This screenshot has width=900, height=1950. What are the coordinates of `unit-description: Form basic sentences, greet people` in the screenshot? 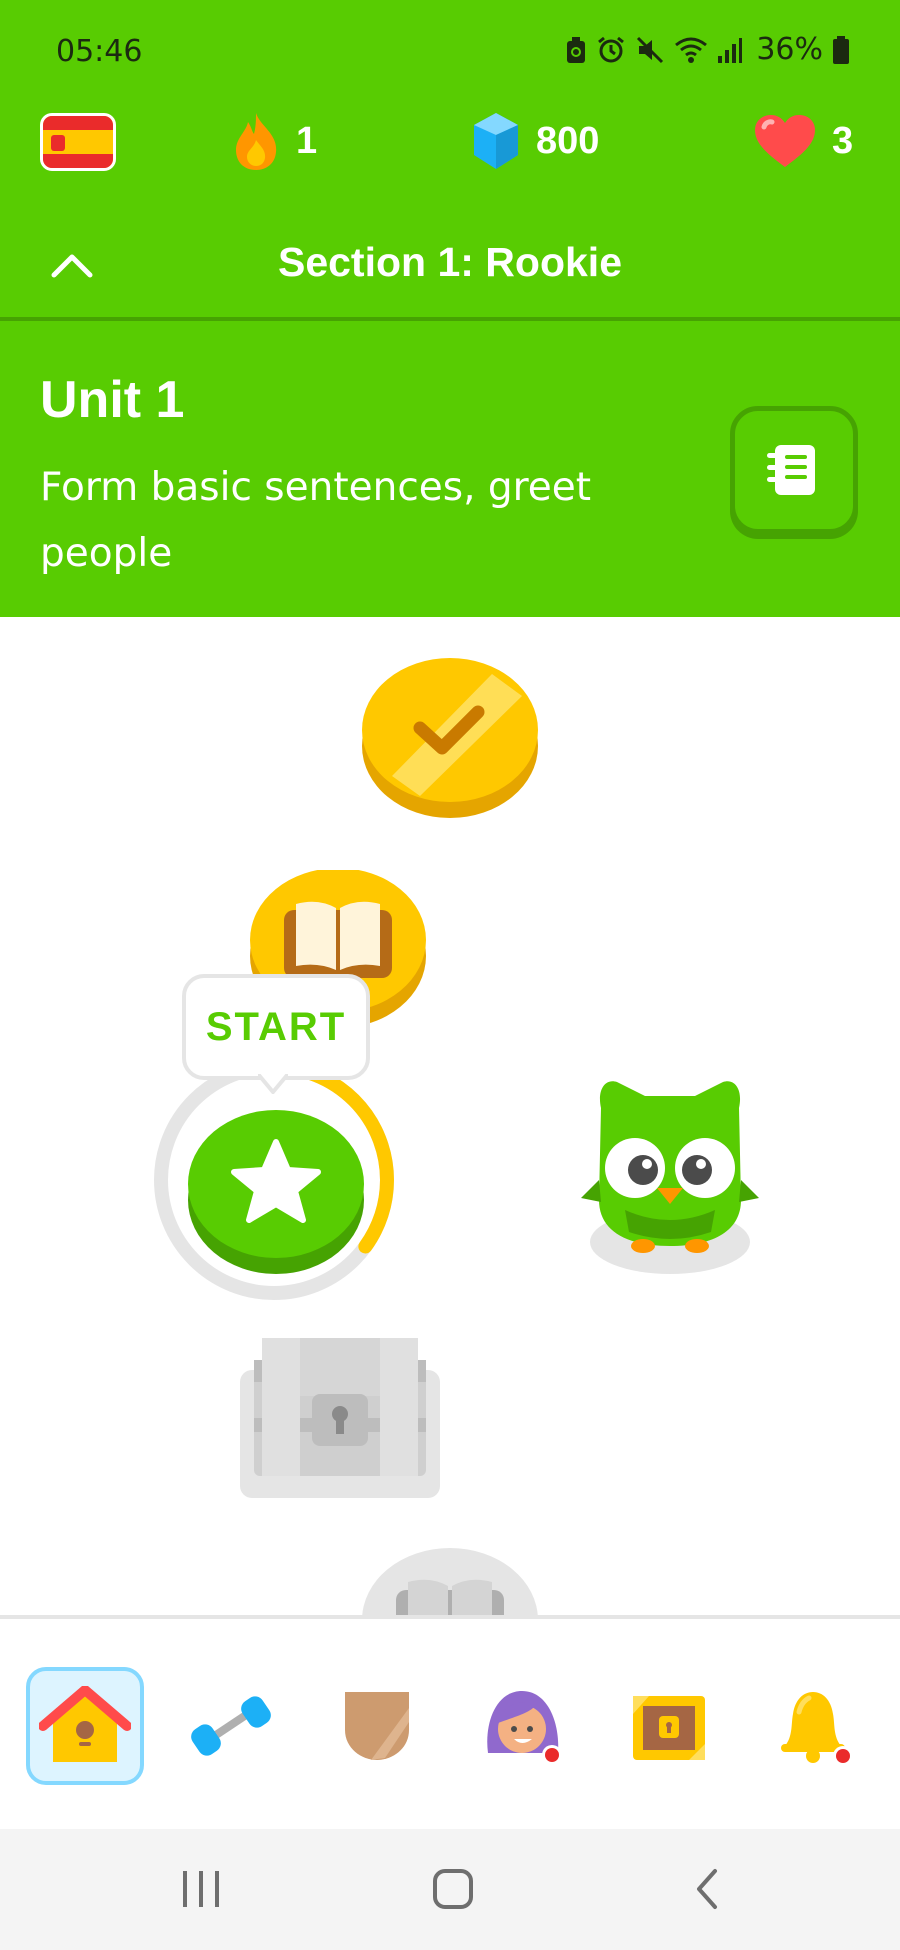 It's located at (316, 520).